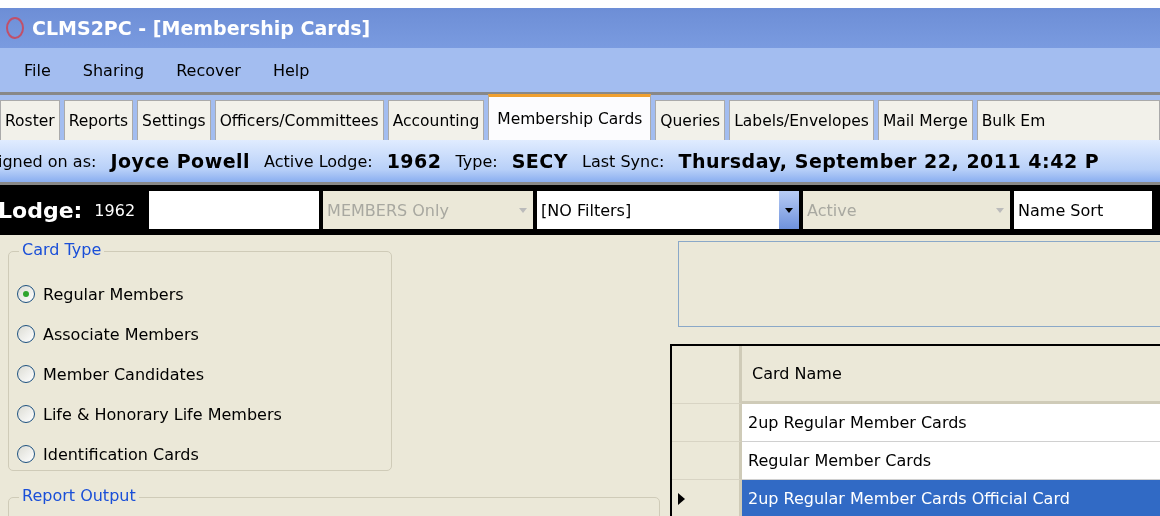  Describe the element at coordinates (623, 161) in the screenshot. I see `info-label: Last Sync:` at that location.